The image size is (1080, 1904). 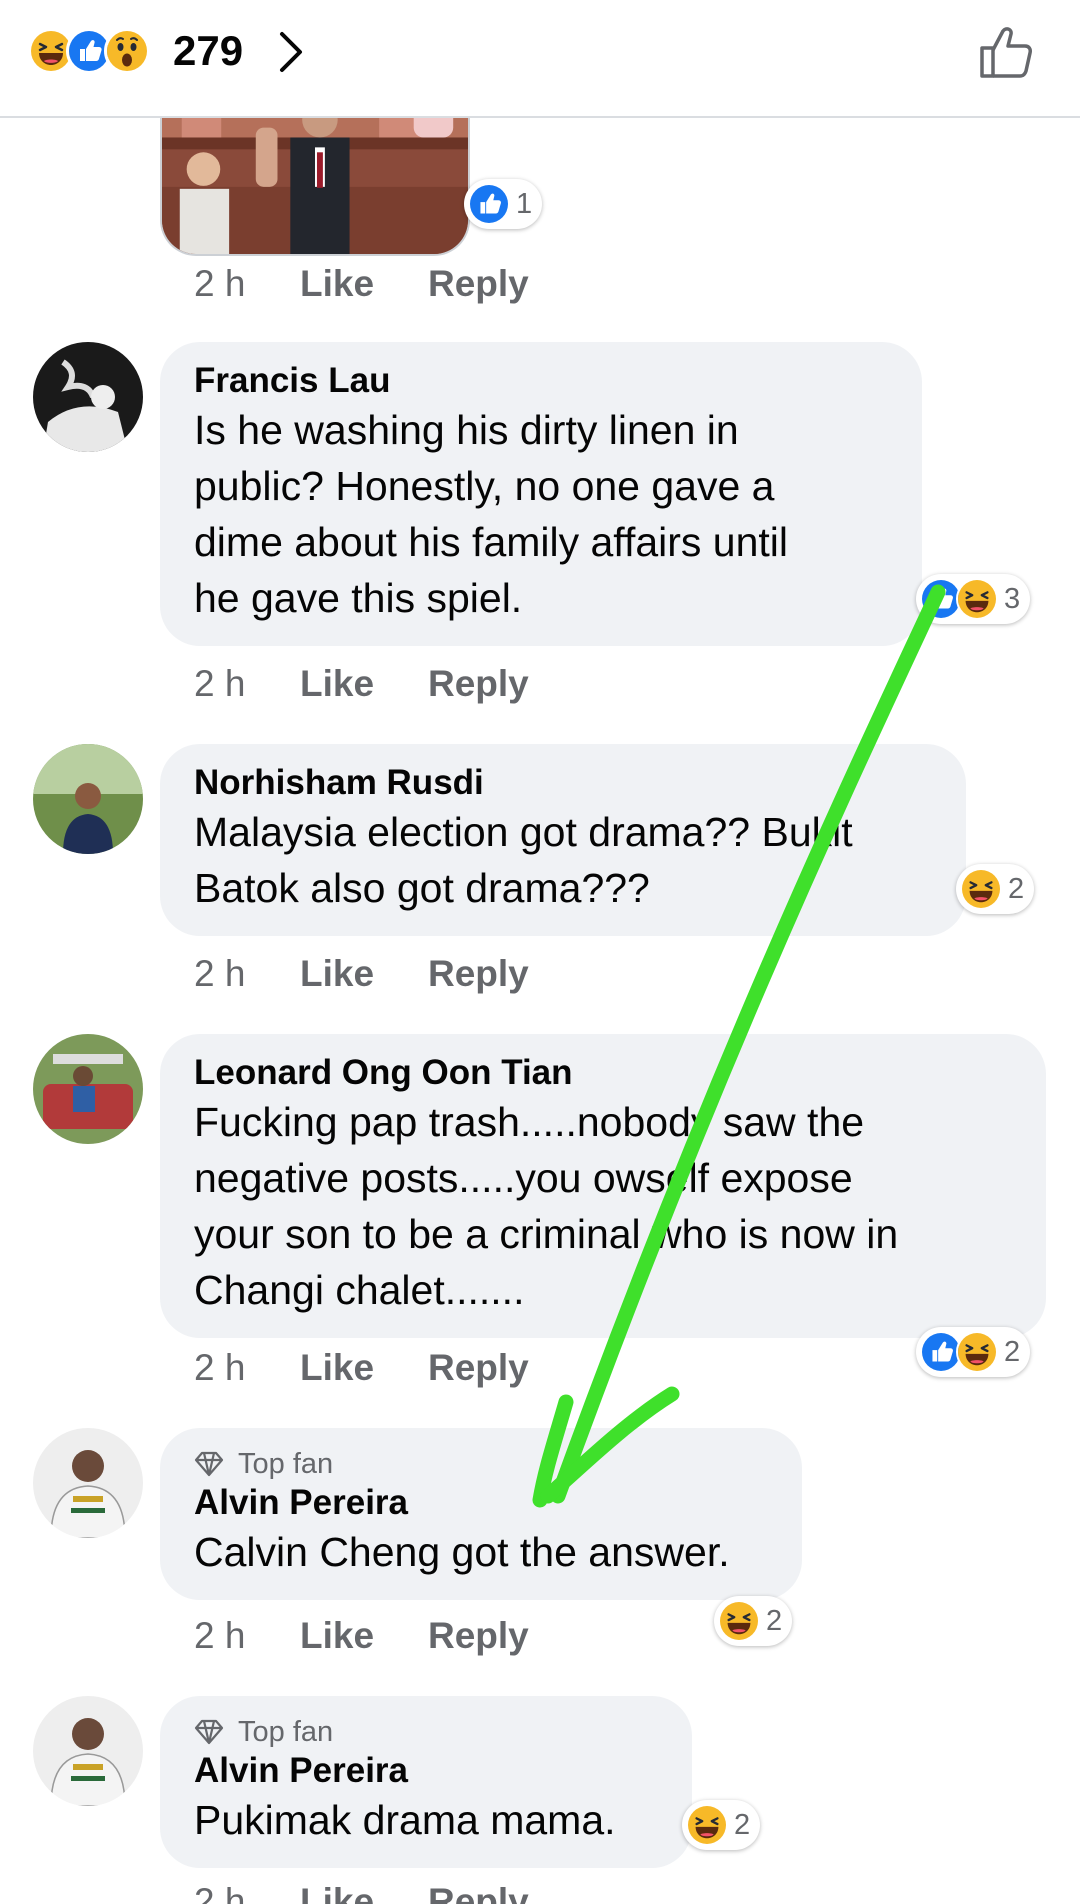 What do you see at coordinates (541, 381) in the screenshot?
I see `comment-author: Francis Lau` at bounding box center [541, 381].